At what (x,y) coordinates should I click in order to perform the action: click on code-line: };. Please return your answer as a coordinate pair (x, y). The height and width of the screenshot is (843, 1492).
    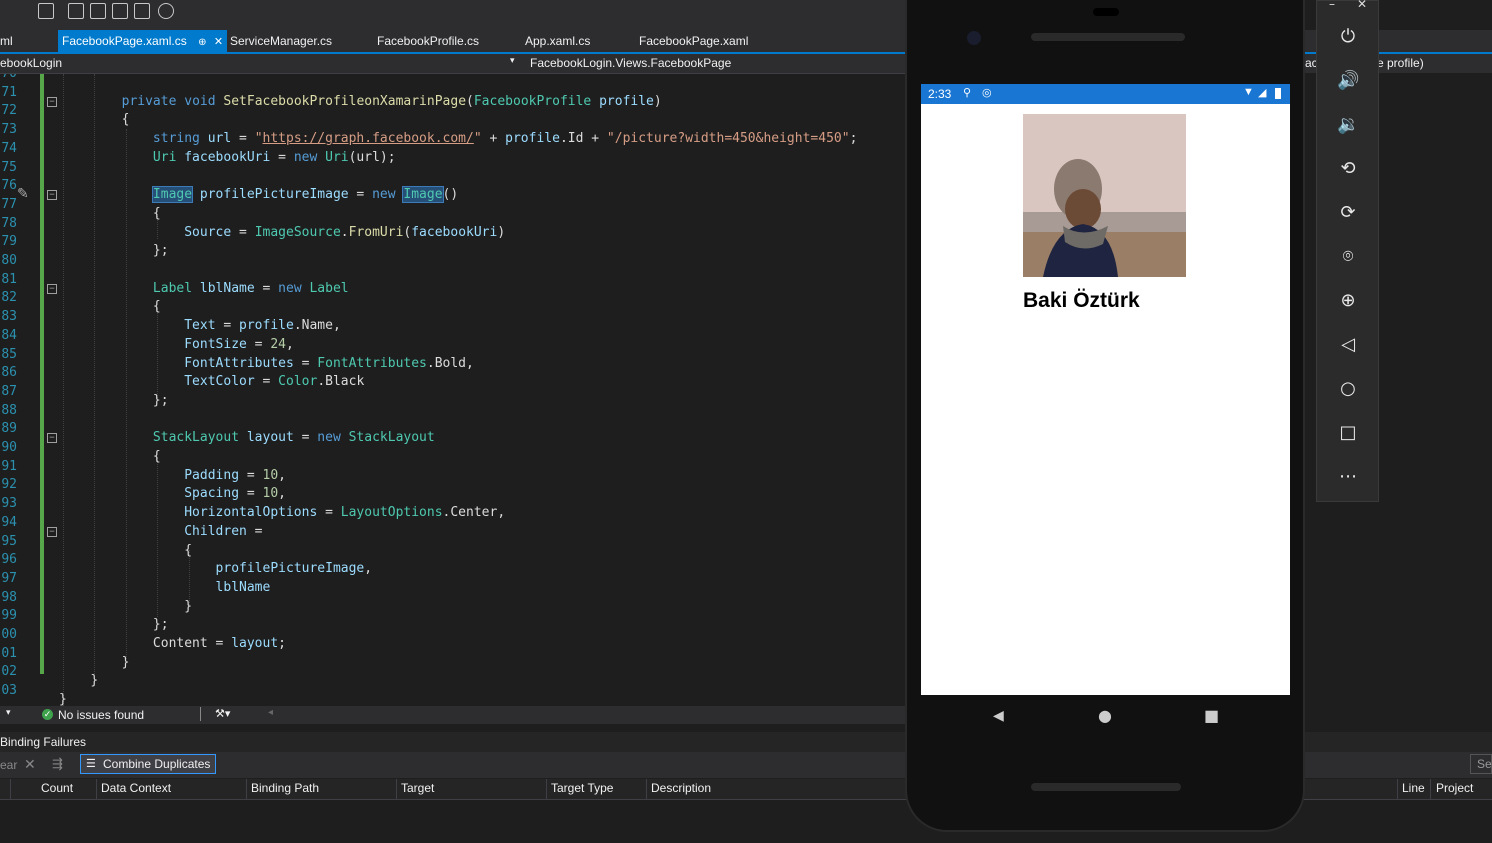
    Looking at the image, I should click on (160, 625).